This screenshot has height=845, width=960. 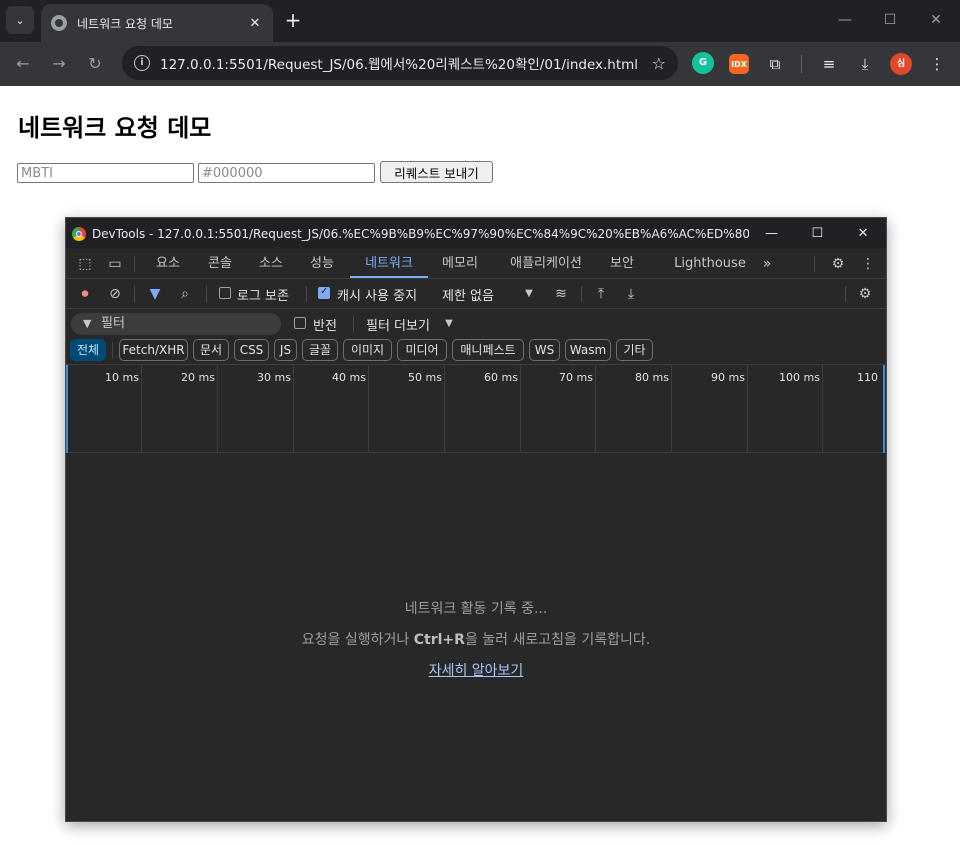 What do you see at coordinates (728, 377) in the screenshot?
I see `timeline-tick-label: 90 ms` at bounding box center [728, 377].